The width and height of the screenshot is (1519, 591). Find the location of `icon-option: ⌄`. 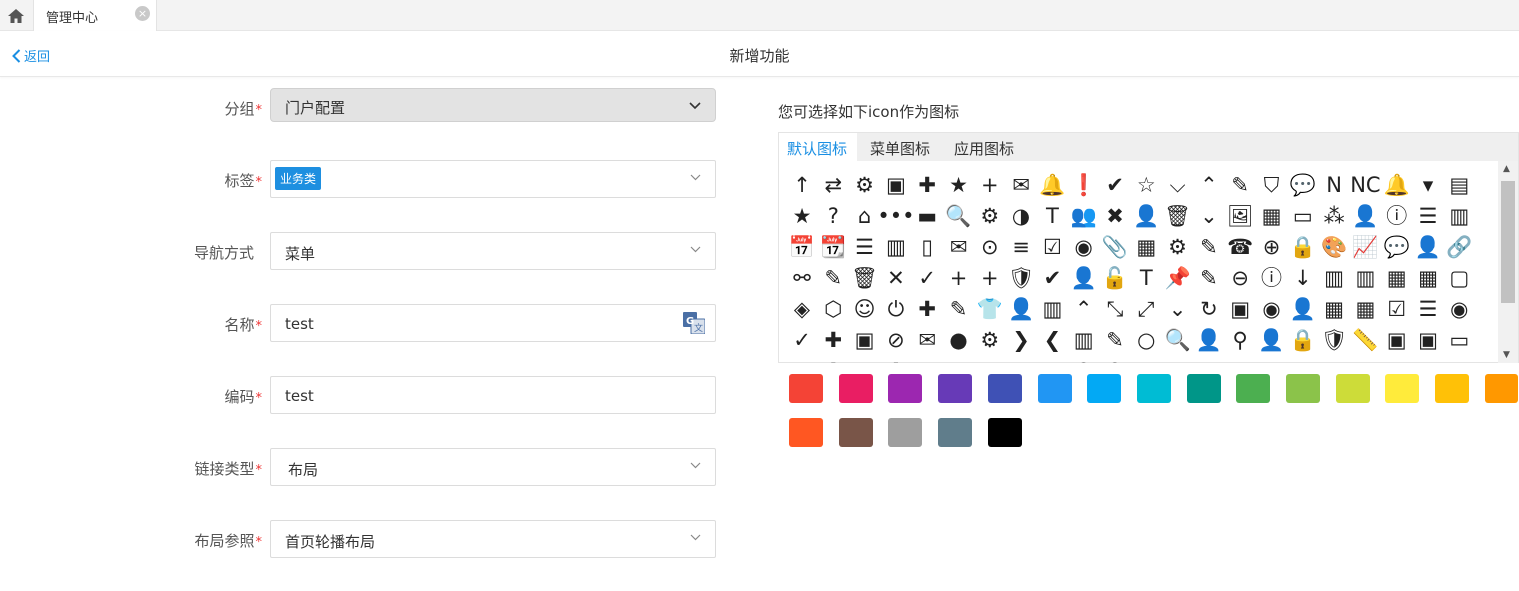

icon-option: ⌄ is located at coordinates (1209, 216).